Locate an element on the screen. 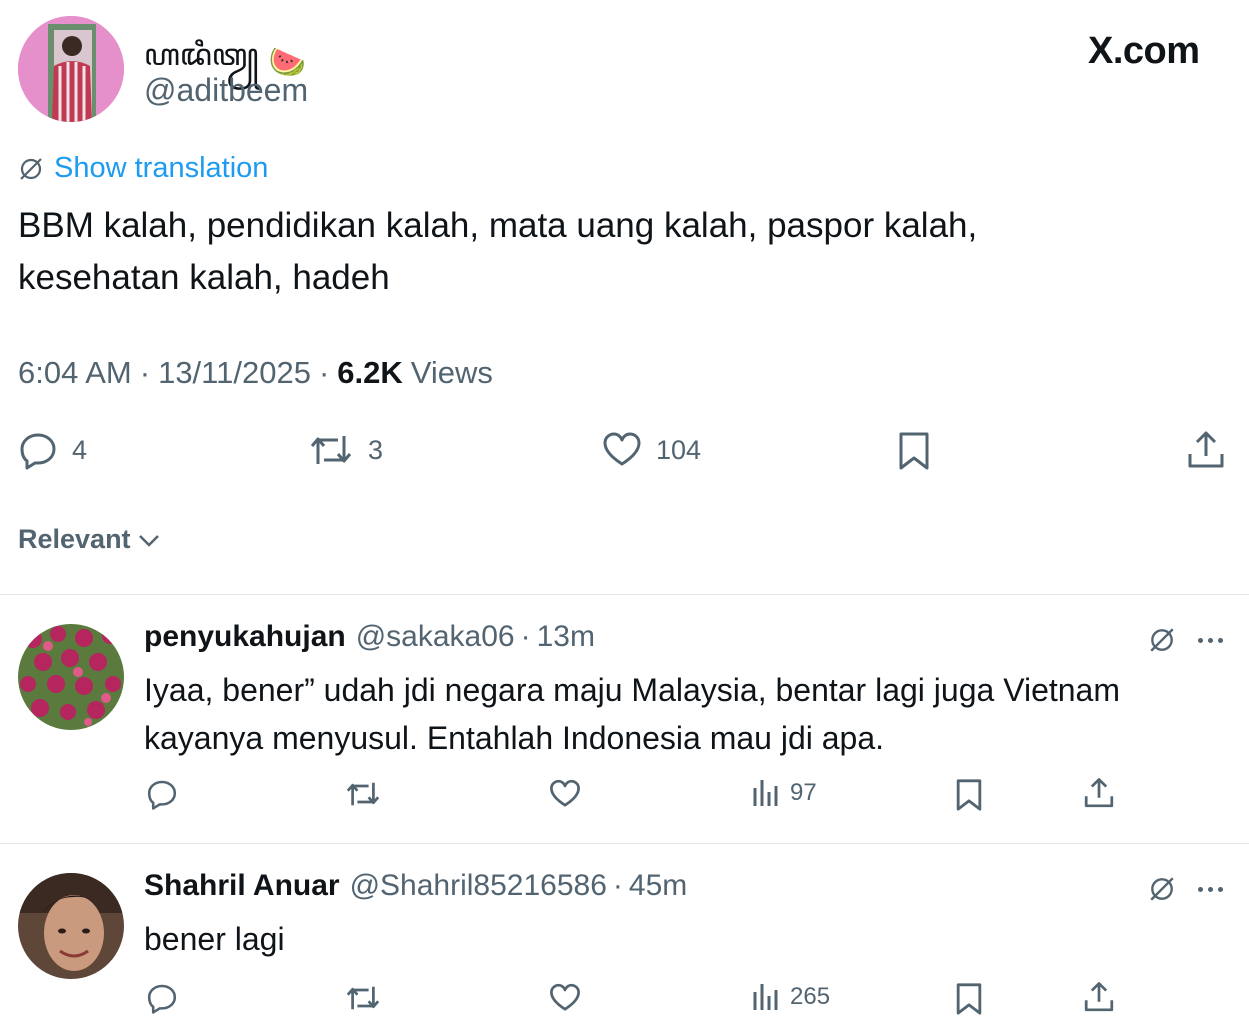 The width and height of the screenshot is (1249, 1036). author-avatar-image is located at coordinates (71, 69).